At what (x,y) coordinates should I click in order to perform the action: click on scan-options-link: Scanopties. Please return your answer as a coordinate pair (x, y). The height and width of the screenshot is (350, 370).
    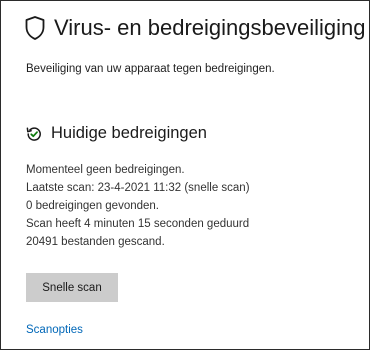
    Looking at the image, I should click on (54, 330).